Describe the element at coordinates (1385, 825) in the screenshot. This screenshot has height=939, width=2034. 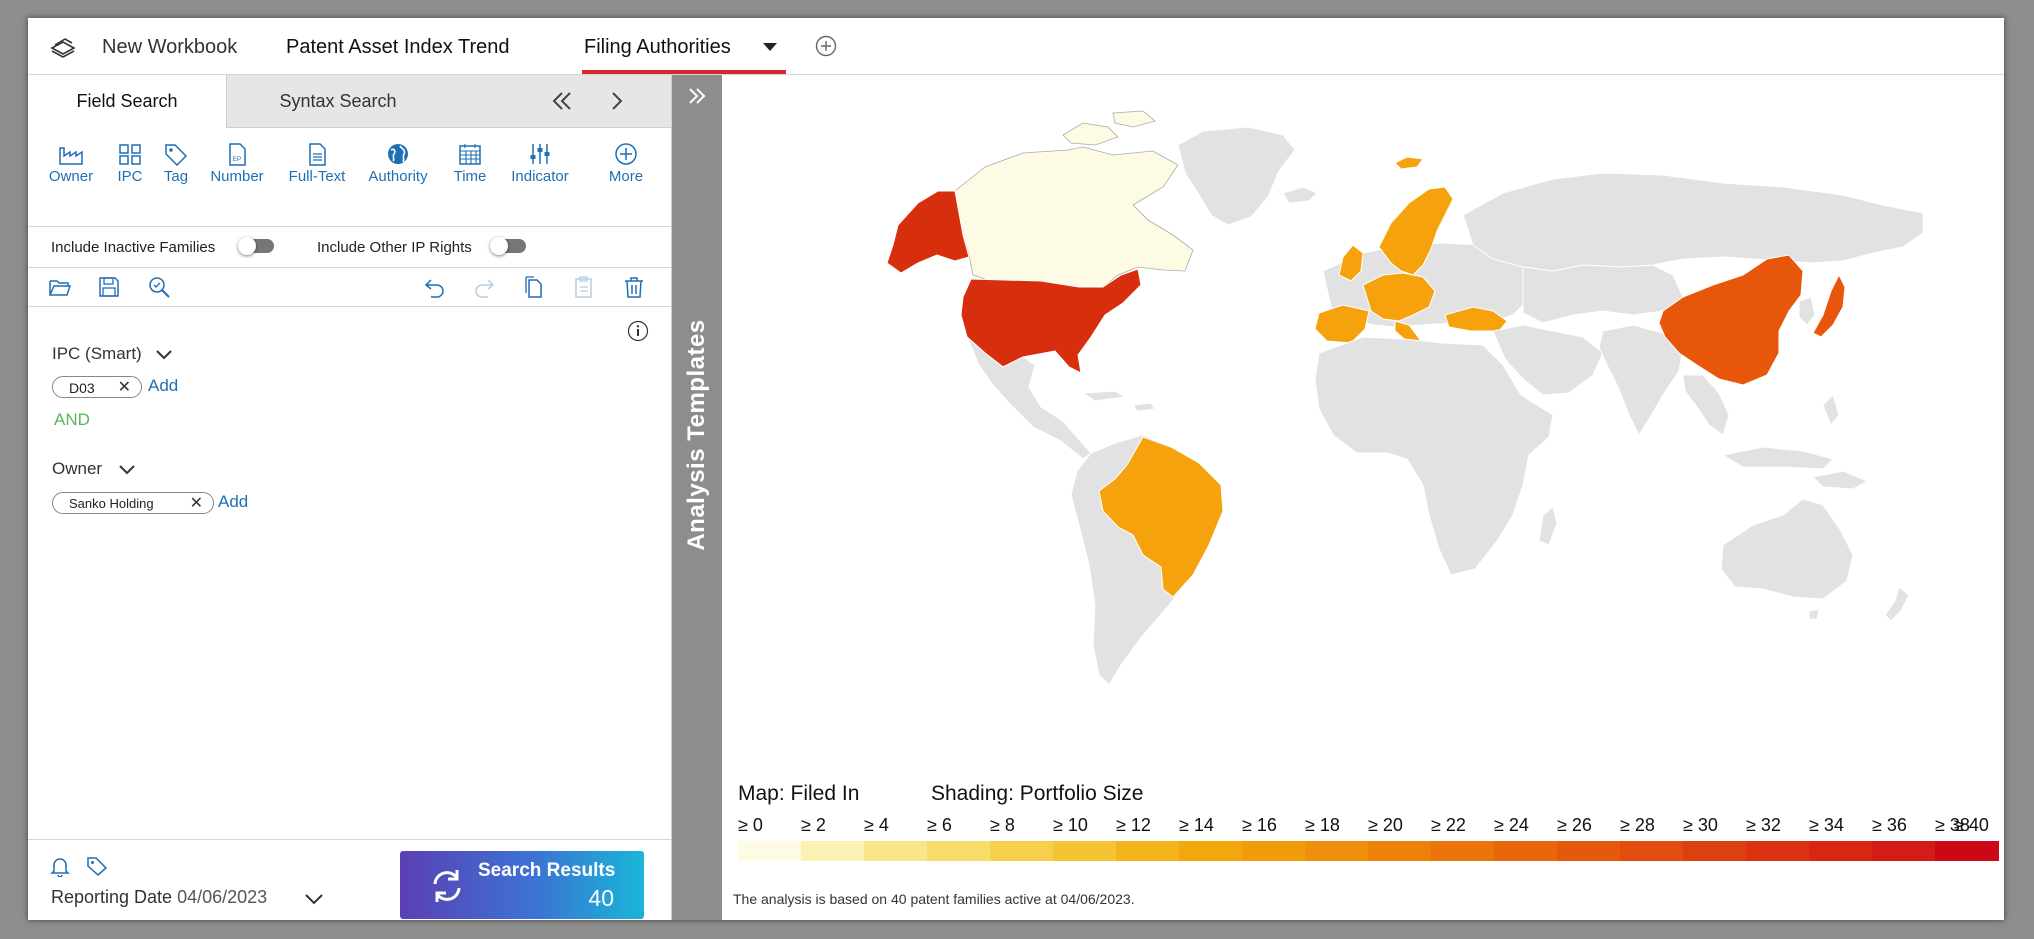
I see `legend-tick-label: ≥ 20` at that location.